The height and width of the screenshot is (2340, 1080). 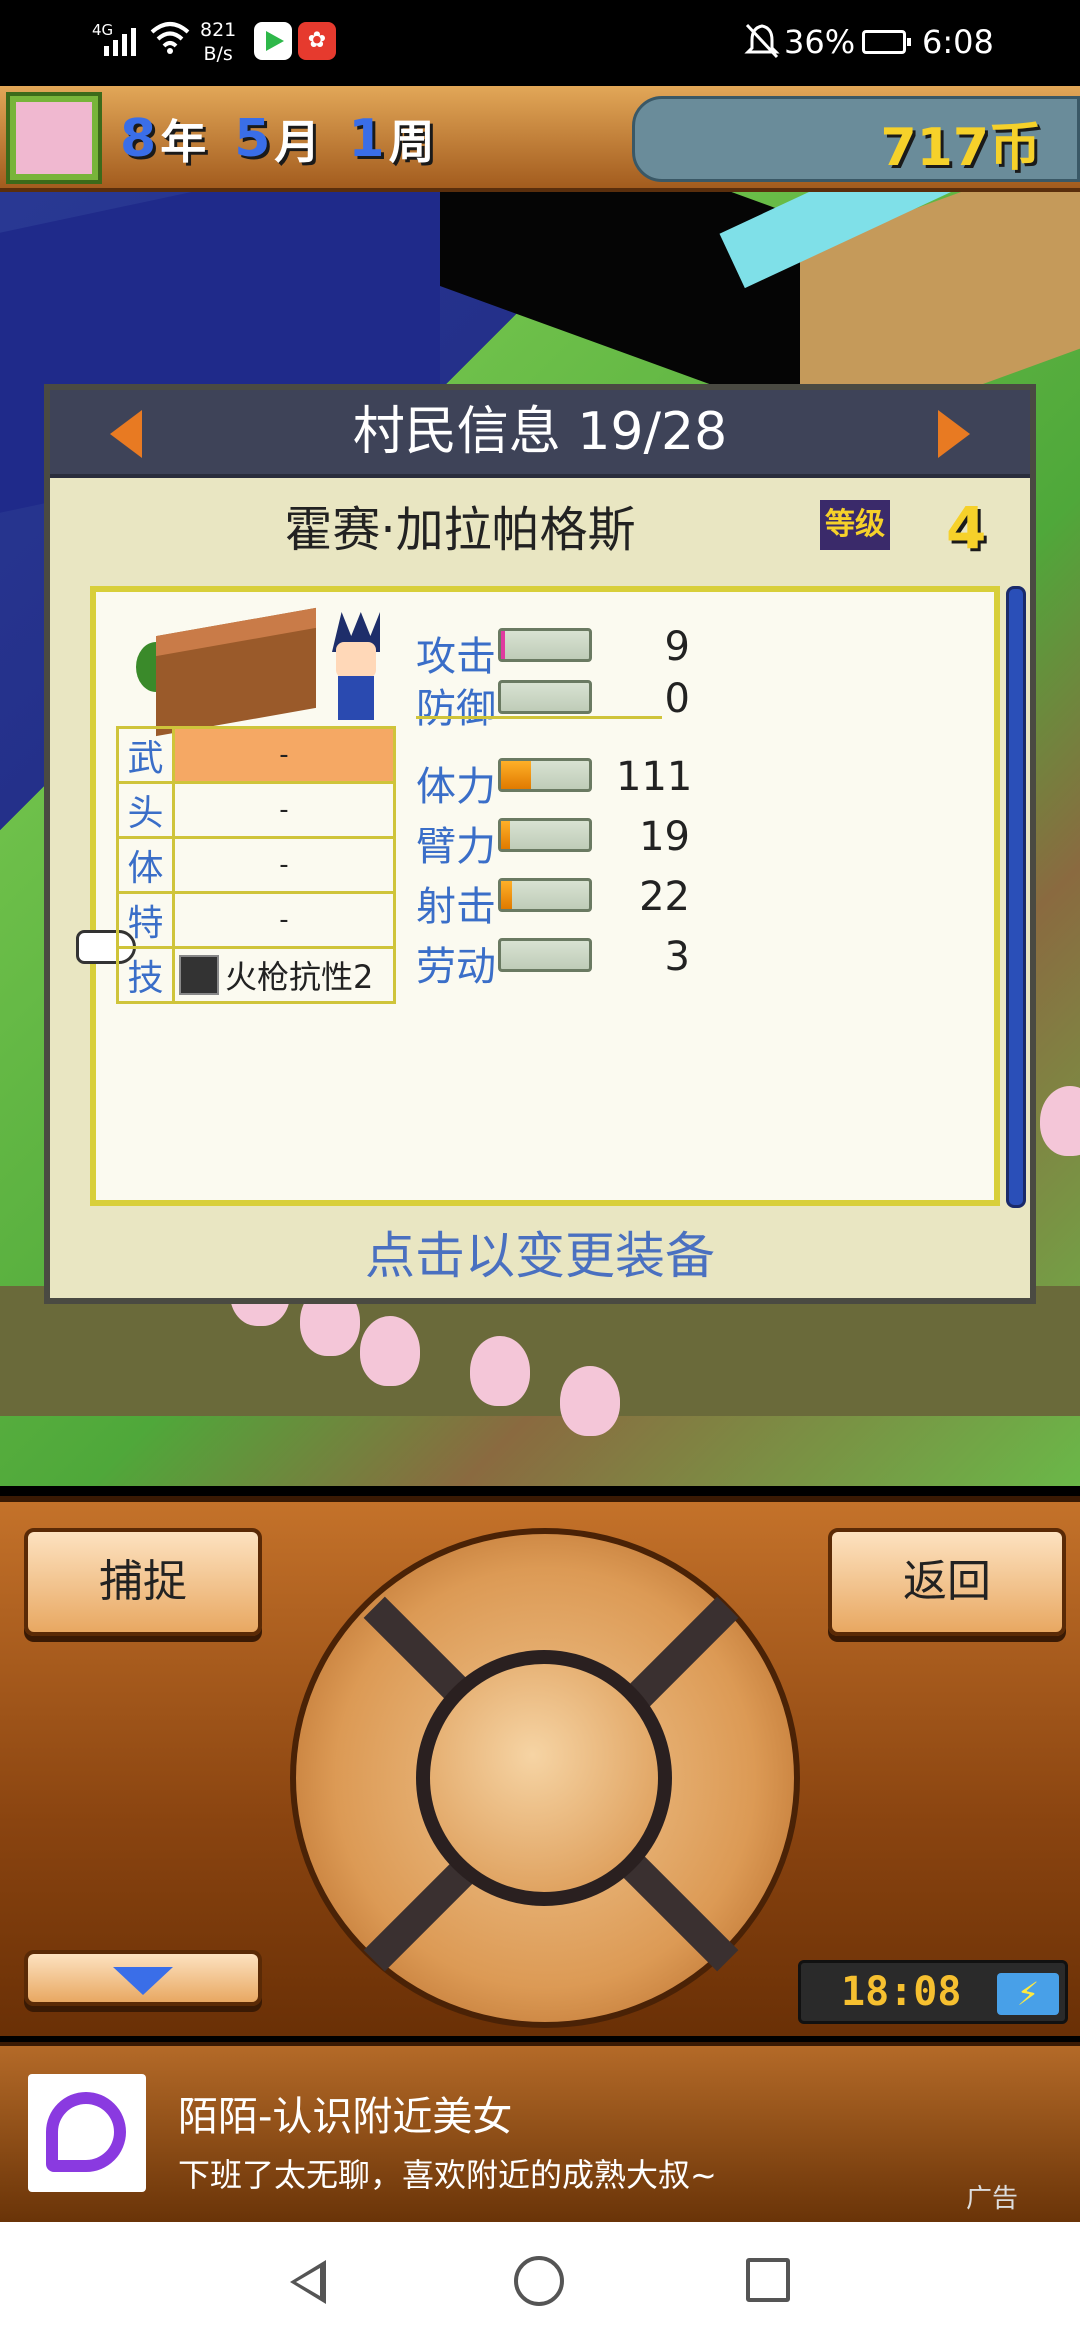 What do you see at coordinates (236, 672) in the screenshot?
I see `house-sprite` at bounding box center [236, 672].